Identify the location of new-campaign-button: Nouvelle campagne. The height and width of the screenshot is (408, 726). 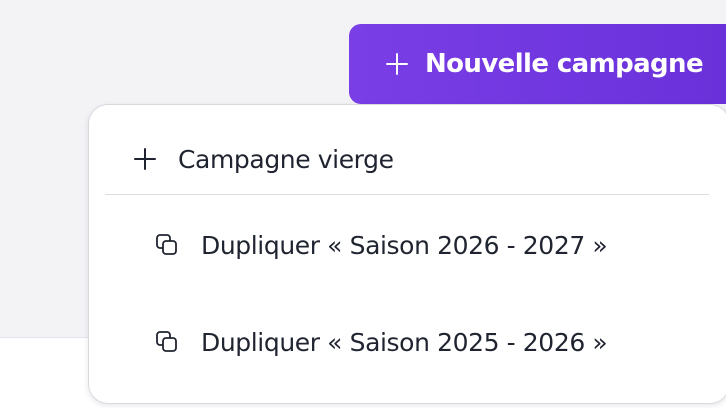
(537, 64).